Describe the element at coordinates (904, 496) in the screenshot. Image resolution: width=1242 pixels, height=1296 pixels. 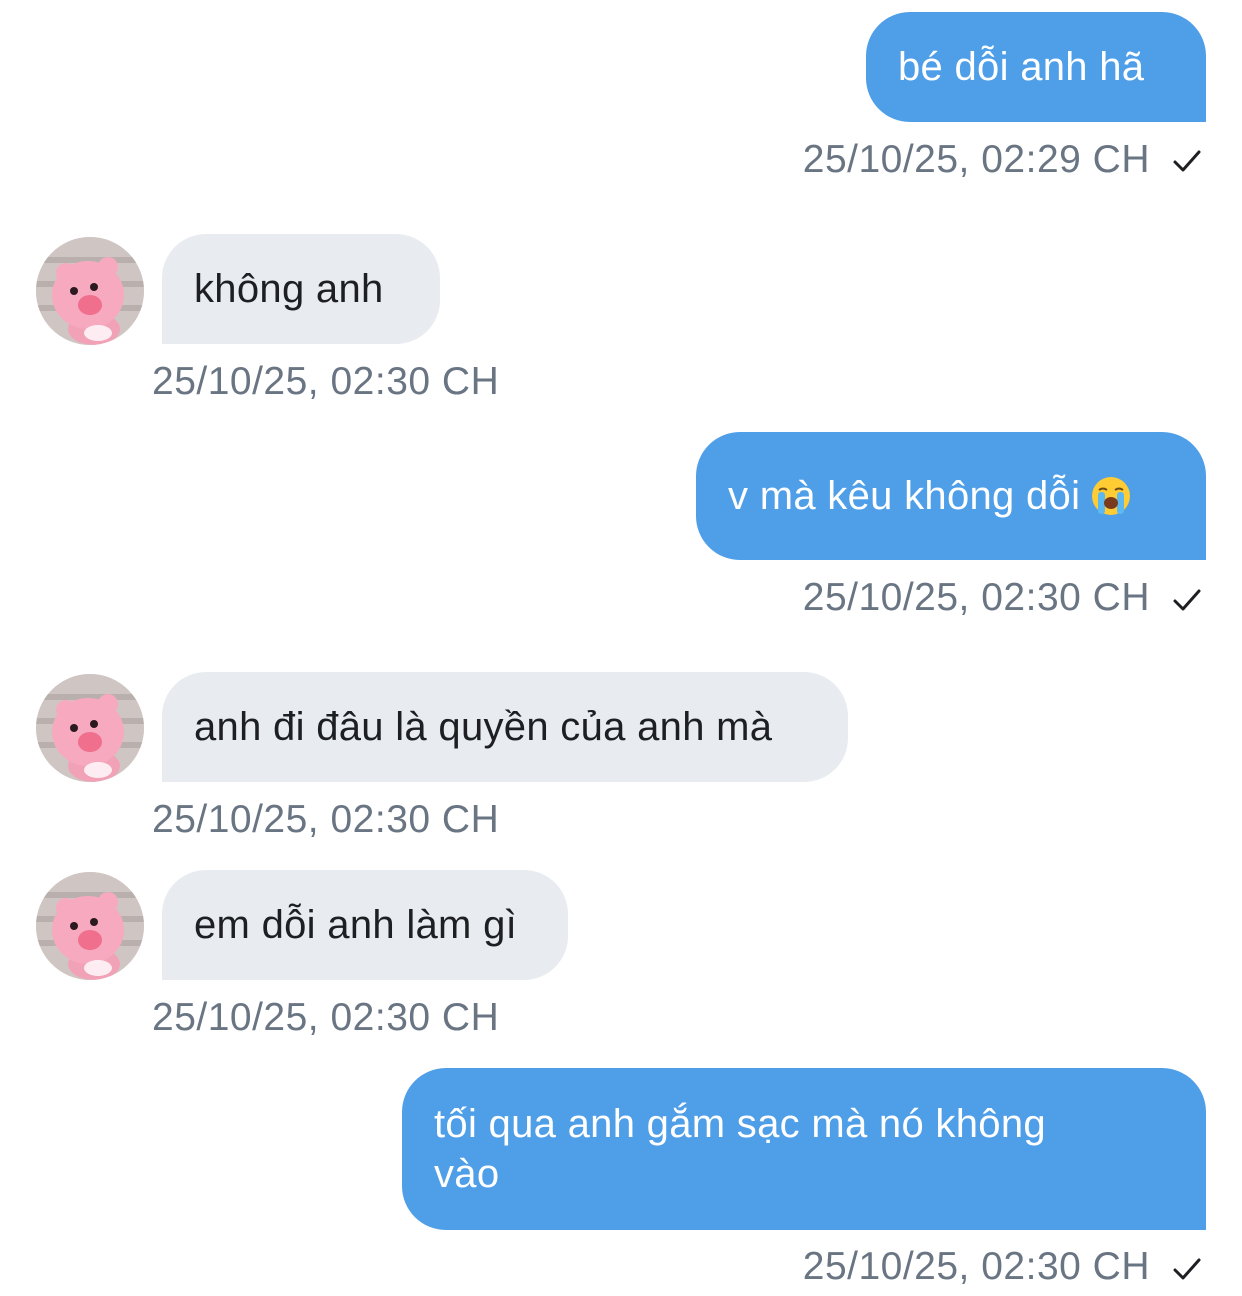
I see `message-text: v mà kêu không dỗi` at that location.